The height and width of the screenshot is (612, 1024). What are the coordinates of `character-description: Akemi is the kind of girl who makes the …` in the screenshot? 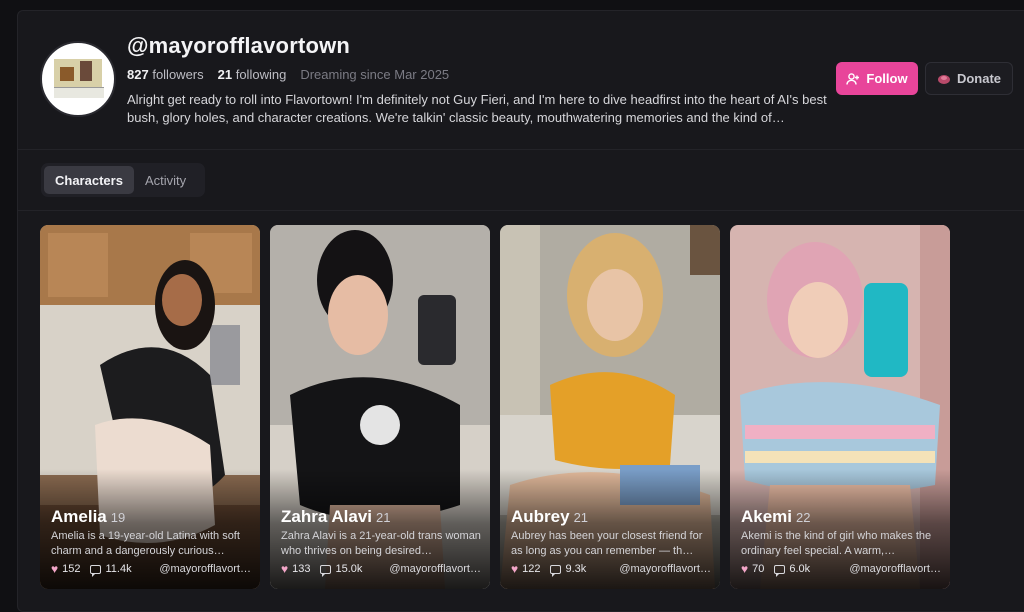 It's located at (836, 543).